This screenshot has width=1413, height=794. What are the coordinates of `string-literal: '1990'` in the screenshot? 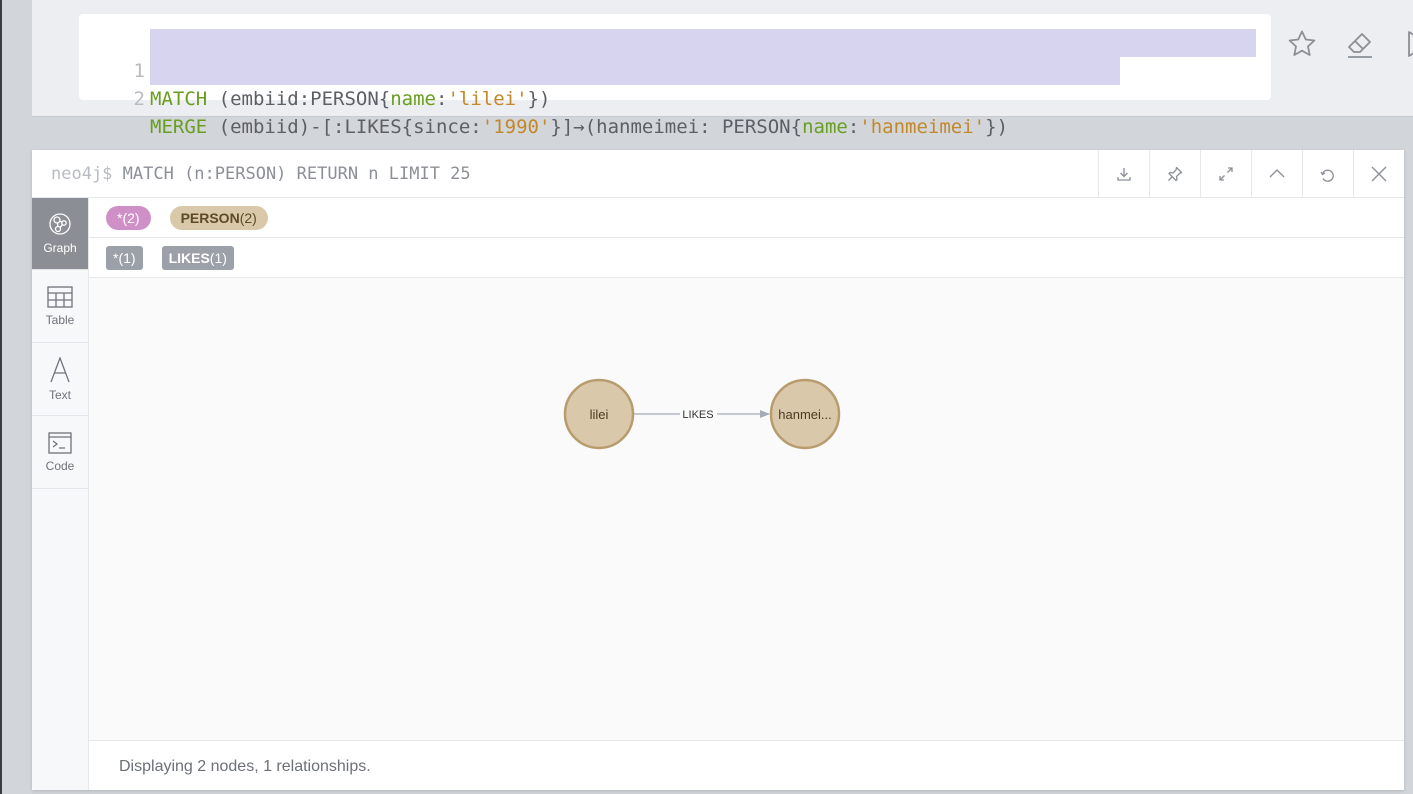 It's located at (516, 127).